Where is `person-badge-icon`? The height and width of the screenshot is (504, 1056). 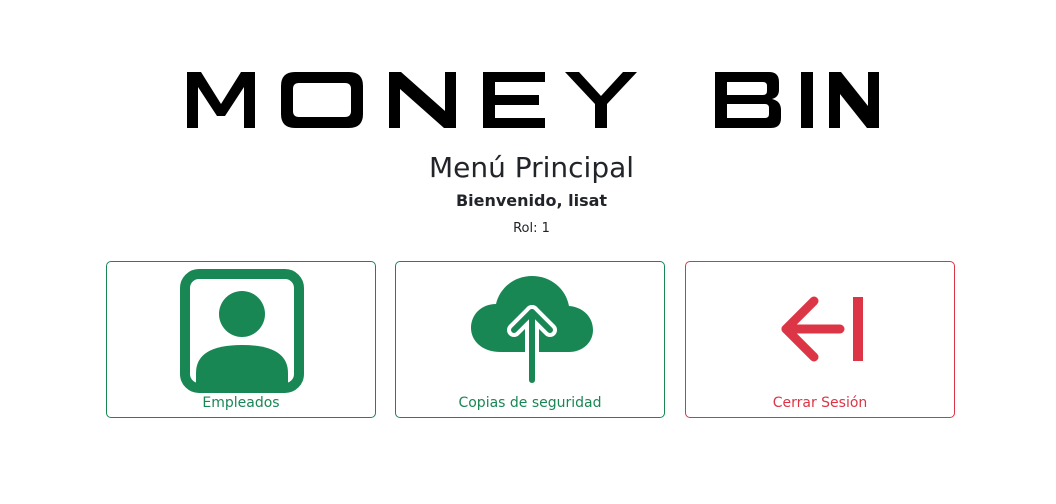
person-badge-icon is located at coordinates (241, 327).